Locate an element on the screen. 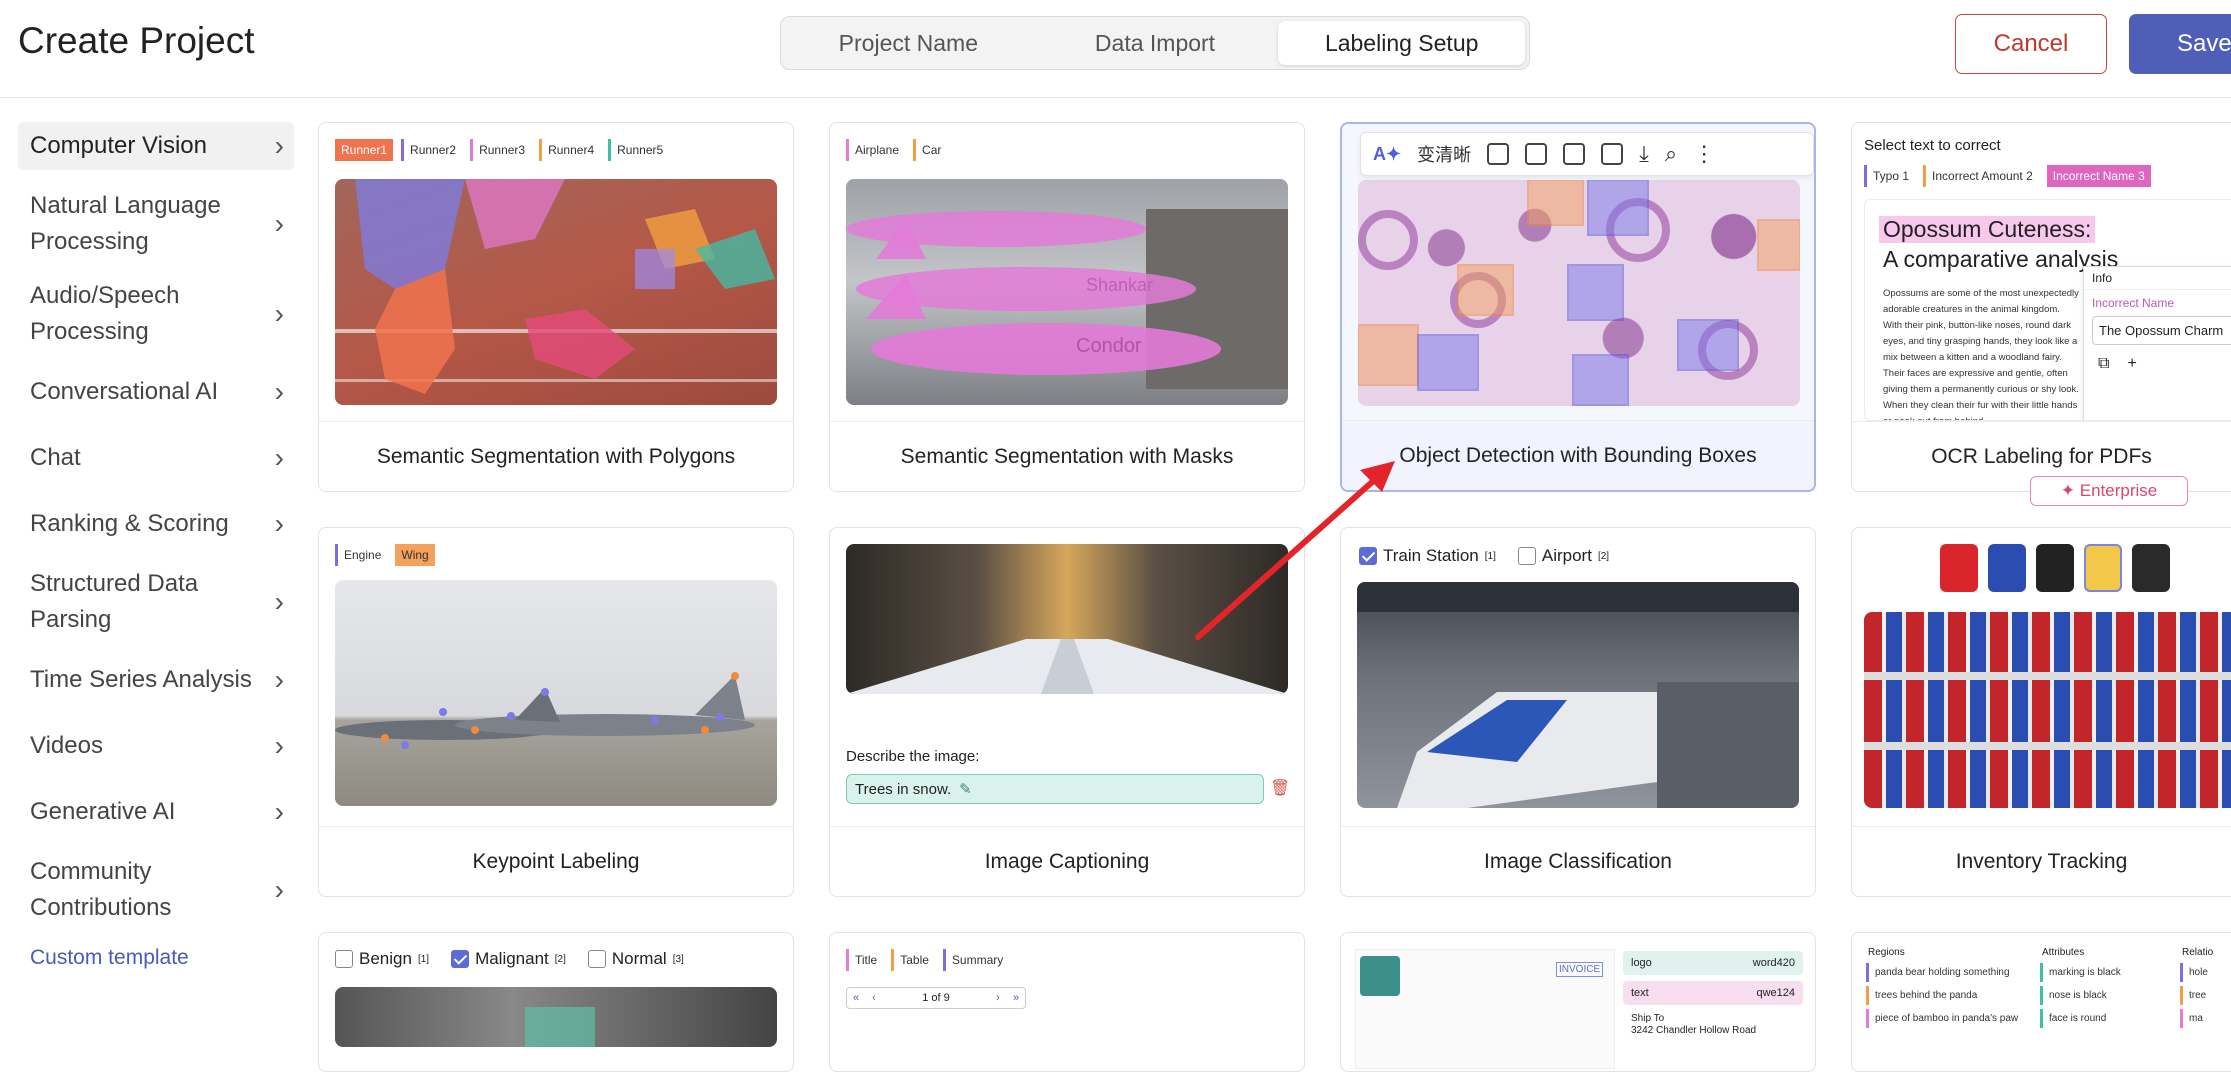 This screenshot has width=2231, height=1072. relation-icon: ⧉ is located at coordinates (2103, 364).